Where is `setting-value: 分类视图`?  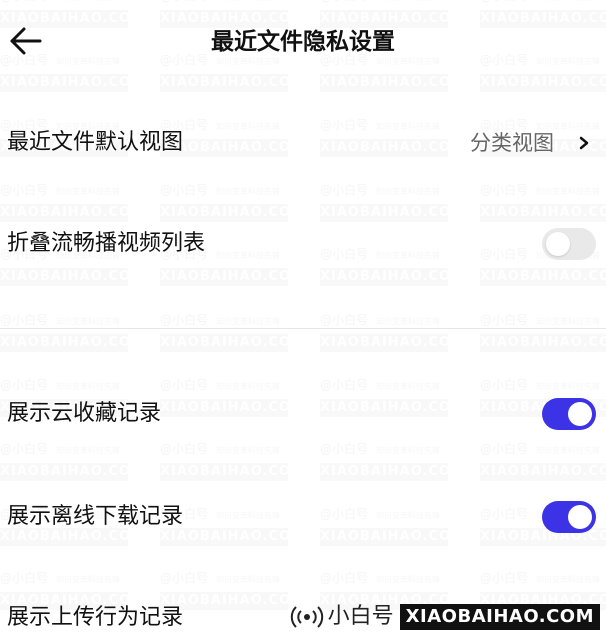
setting-value: 分类视图 is located at coordinates (512, 143).